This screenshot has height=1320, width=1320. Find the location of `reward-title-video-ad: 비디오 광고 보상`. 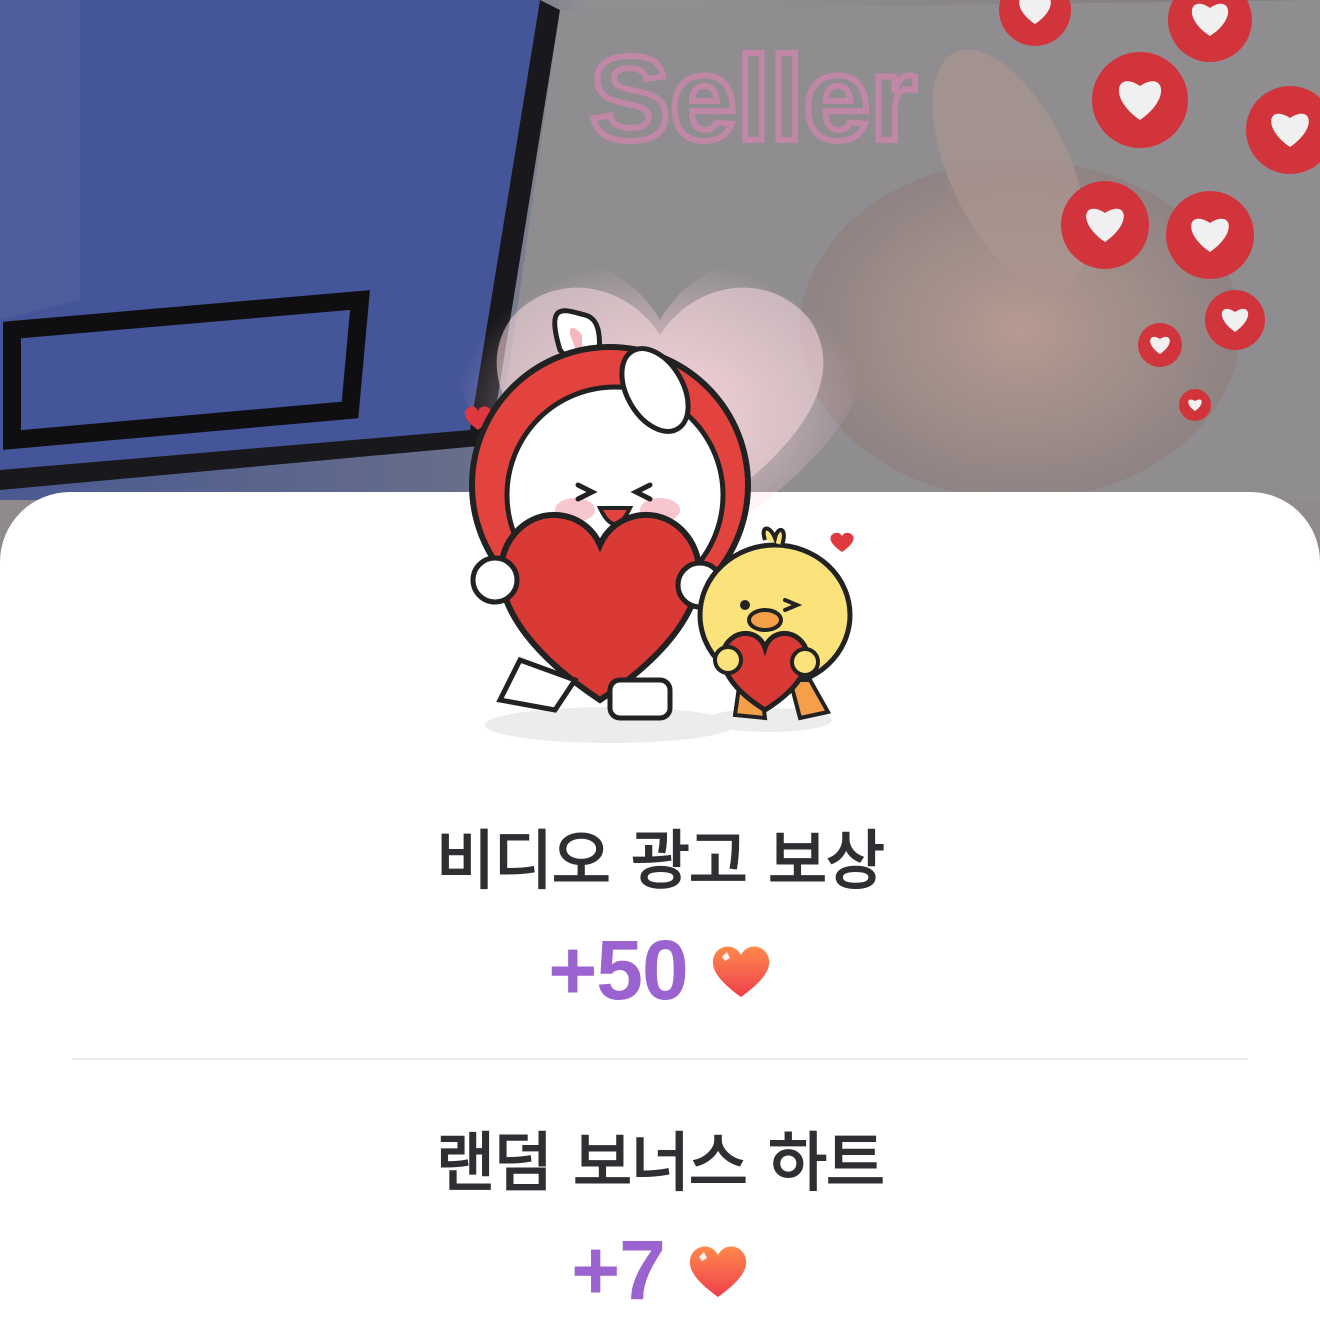

reward-title-video-ad: 비디오 광고 보상 is located at coordinates (660, 862).